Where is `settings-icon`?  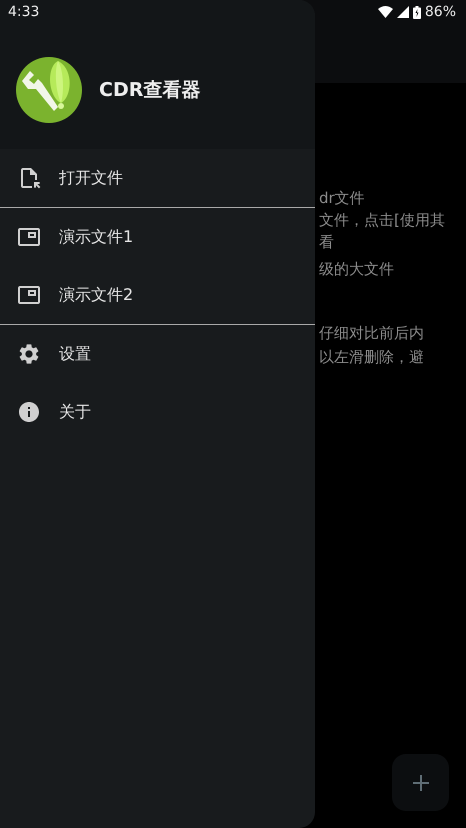 settings-icon is located at coordinates (29, 354).